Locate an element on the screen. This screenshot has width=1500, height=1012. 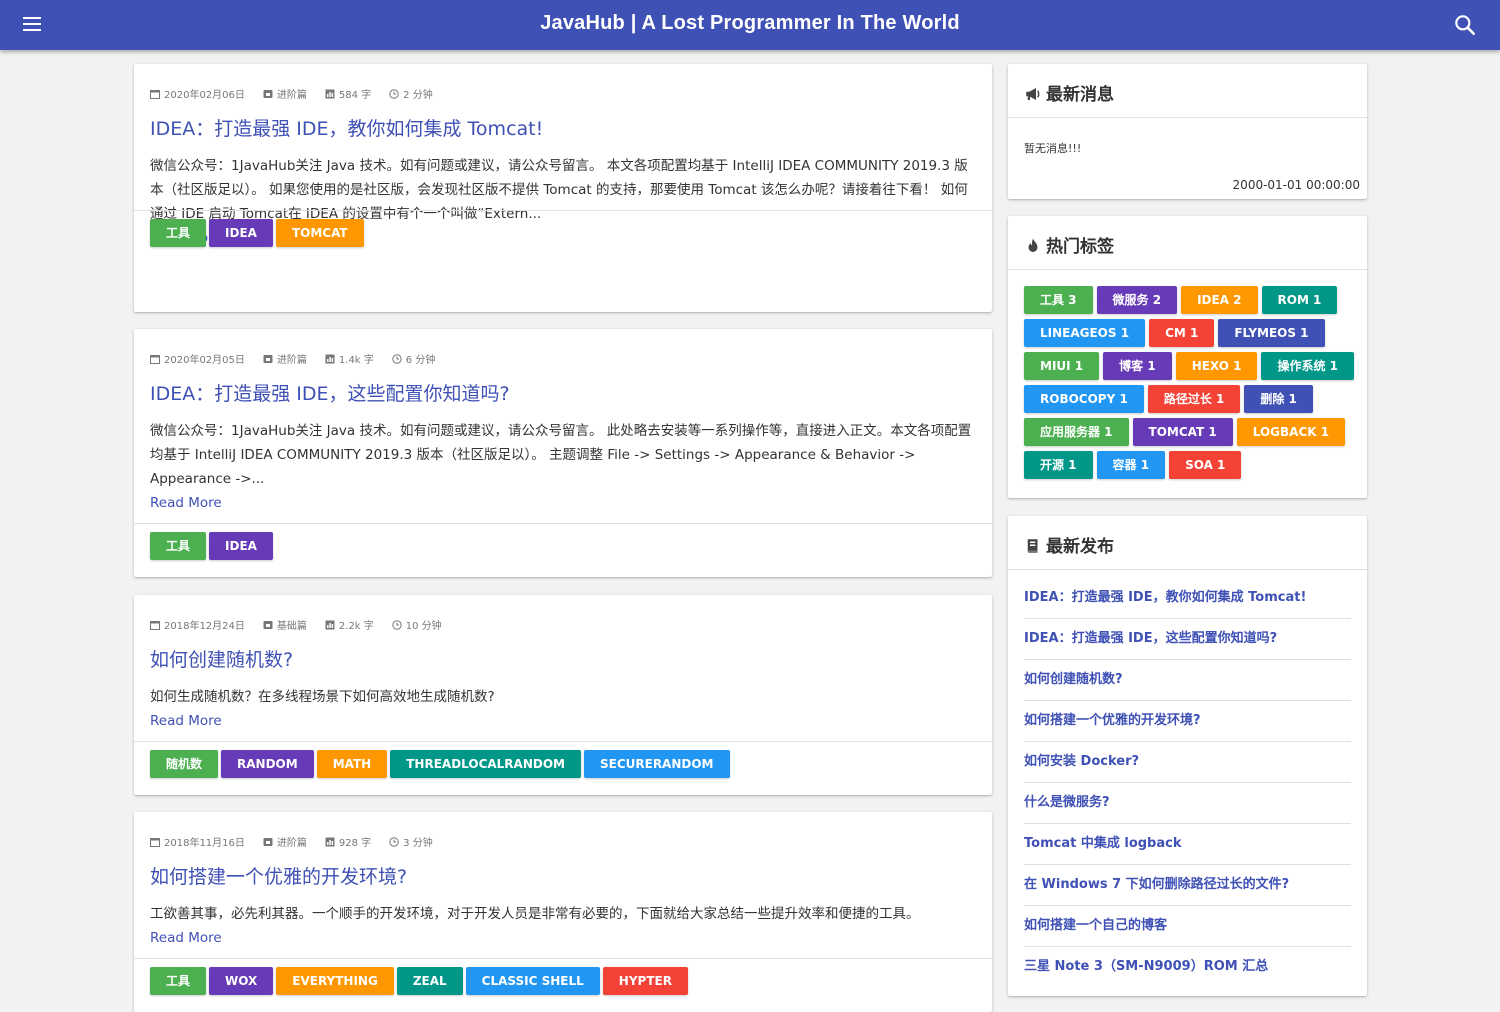
hot-tag-chip: 操作系统 1 is located at coordinates (1308, 366).